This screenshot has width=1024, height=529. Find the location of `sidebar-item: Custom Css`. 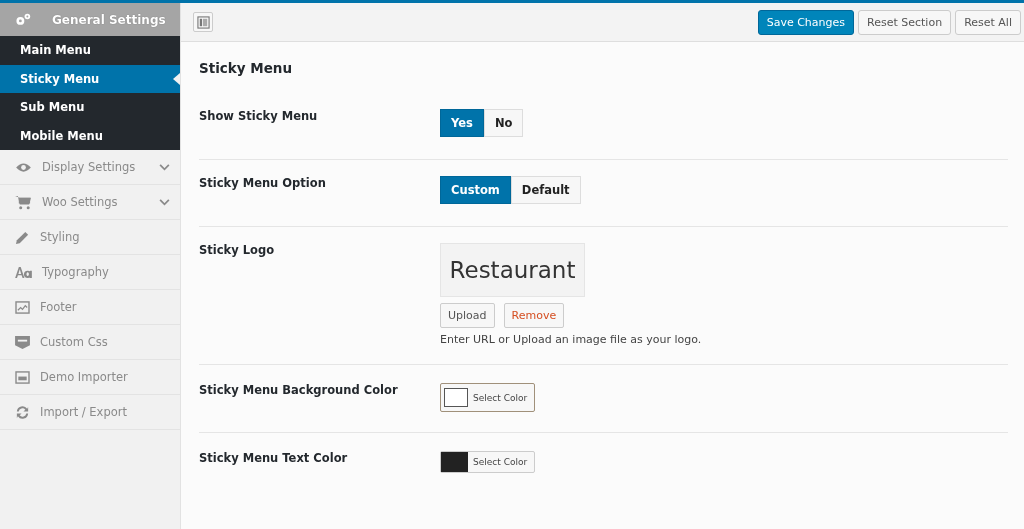

sidebar-item: Custom Css is located at coordinates (90, 342).